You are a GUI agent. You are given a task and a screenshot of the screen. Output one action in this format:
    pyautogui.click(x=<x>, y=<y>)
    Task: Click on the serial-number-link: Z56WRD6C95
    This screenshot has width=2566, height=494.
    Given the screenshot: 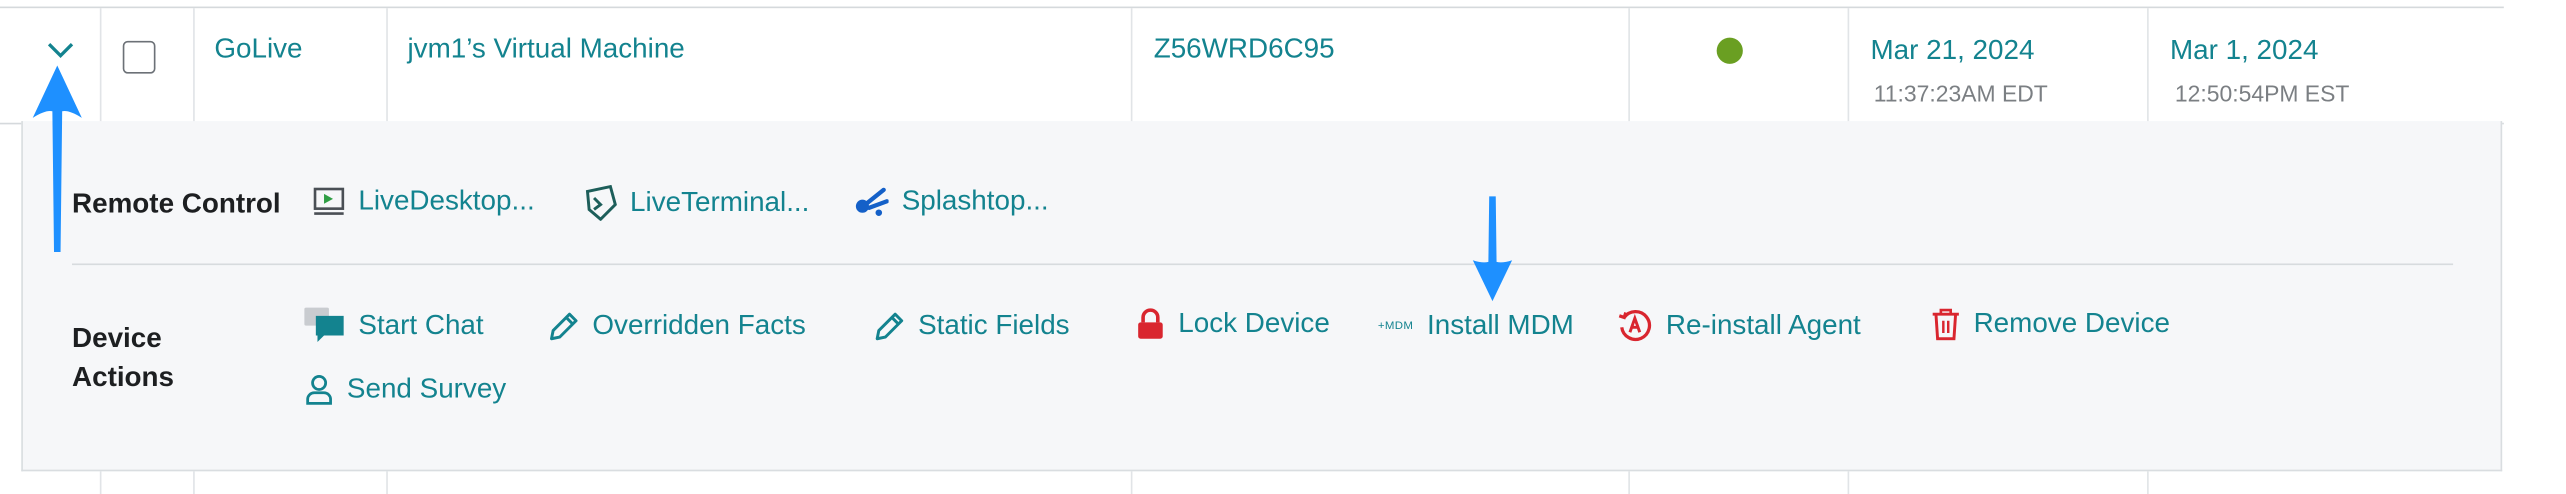 What is the action you would take?
    pyautogui.click(x=1244, y=49)
    